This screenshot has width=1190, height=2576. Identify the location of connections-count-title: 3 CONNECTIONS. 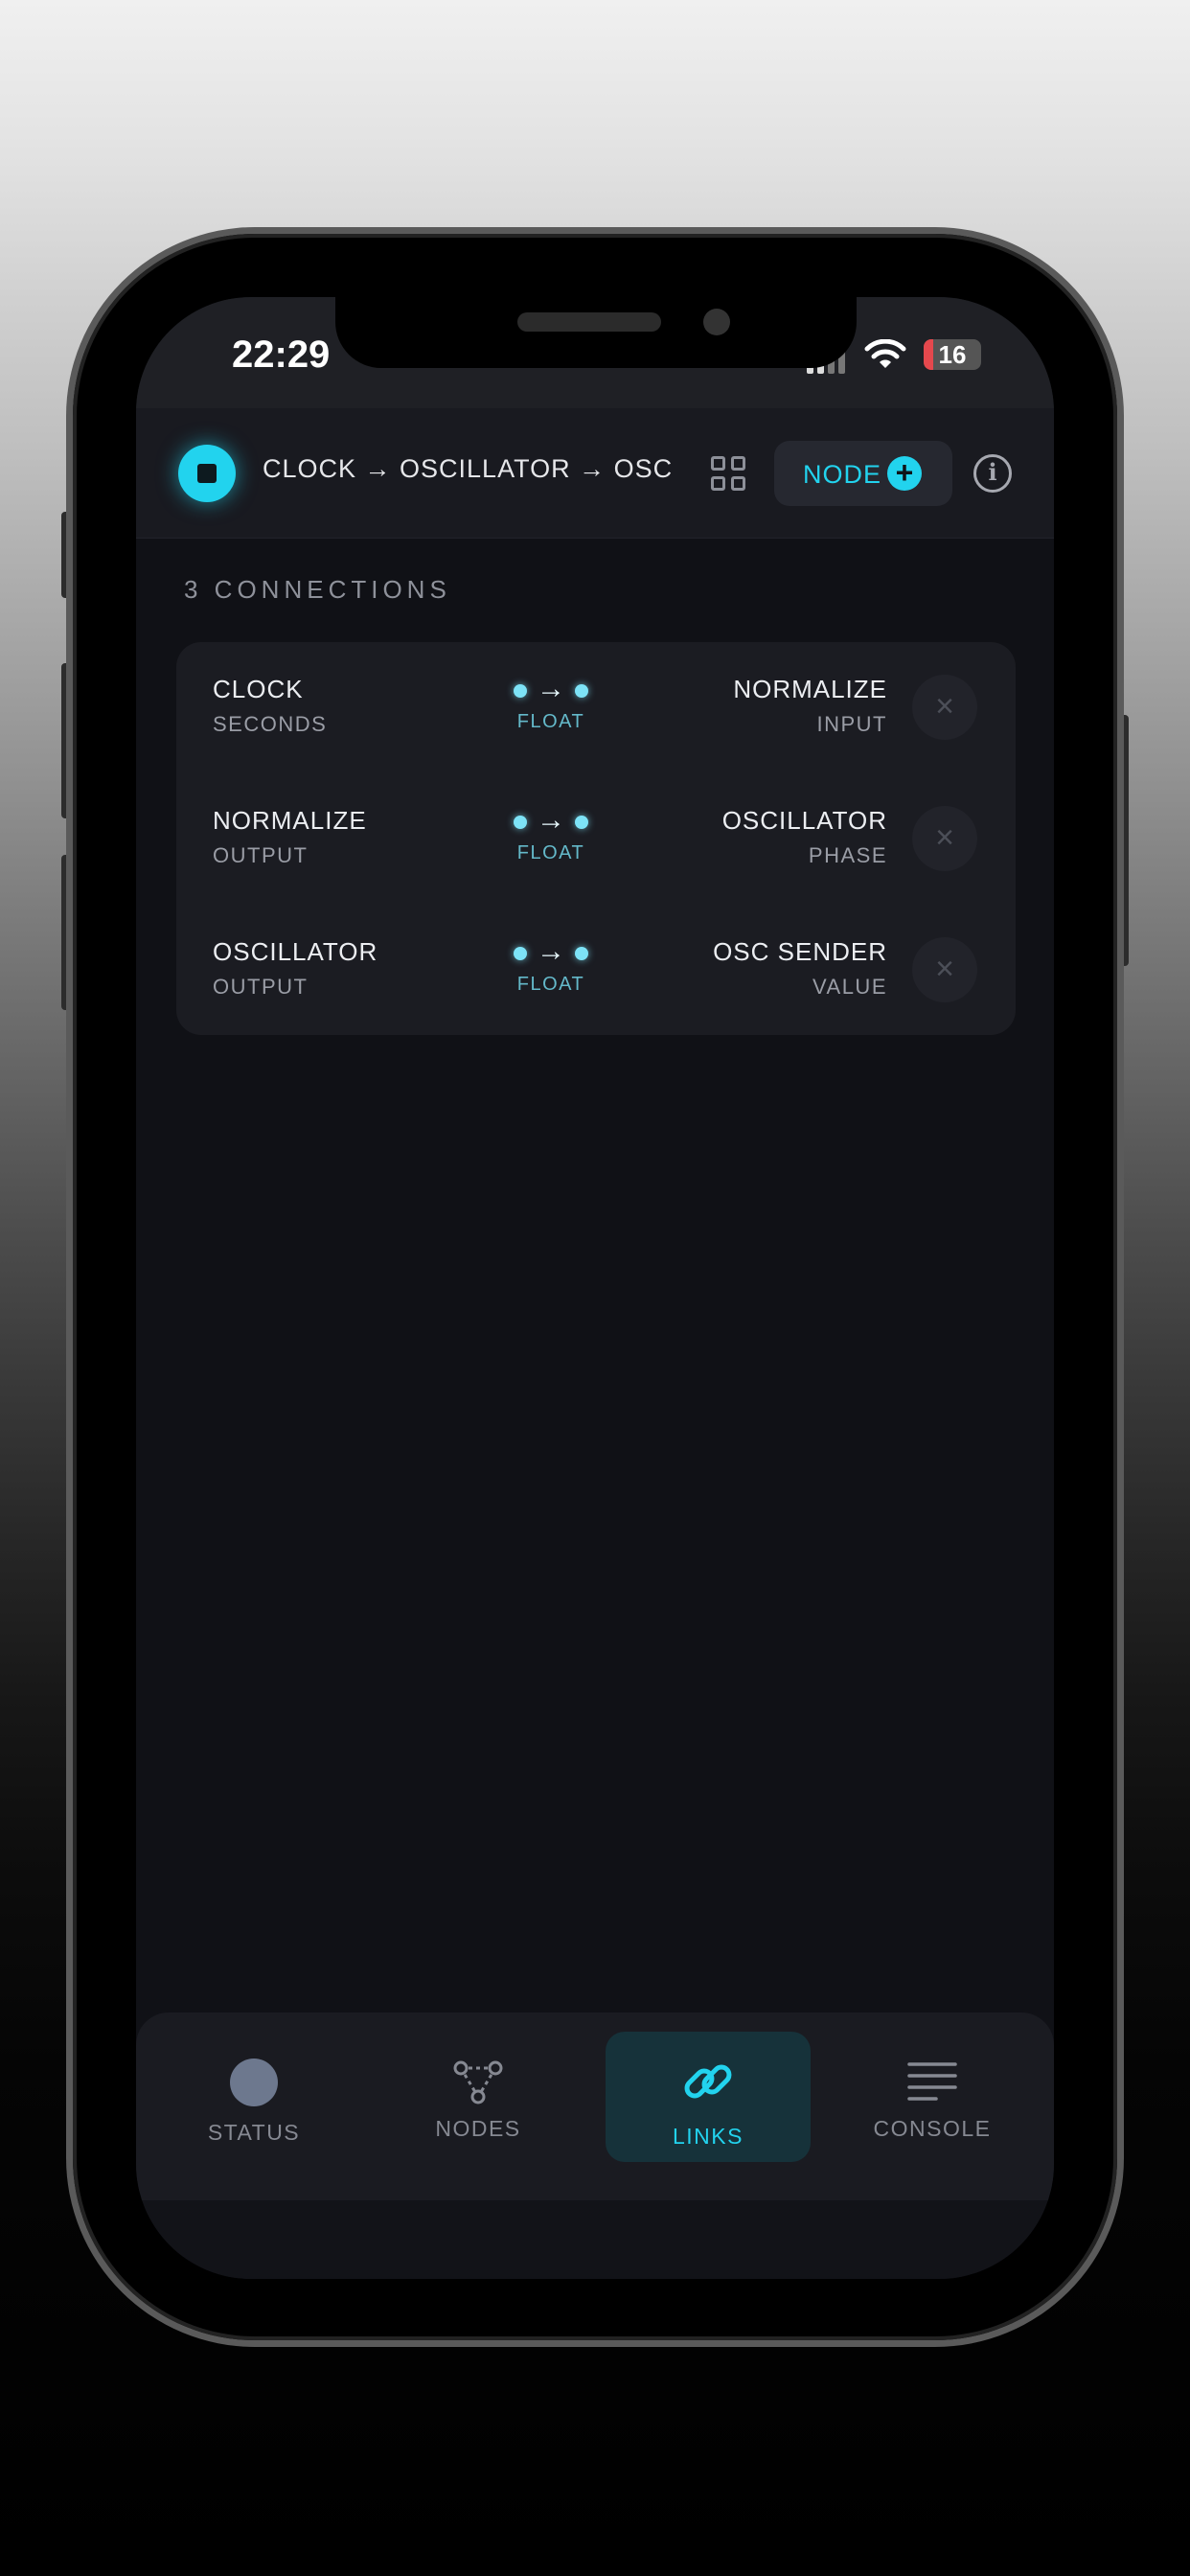
(318, 589).